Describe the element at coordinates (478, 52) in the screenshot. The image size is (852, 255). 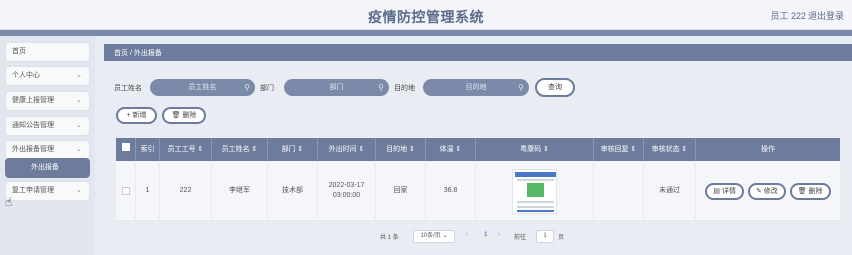
I see `breadcrumb: 首页 / 外出报备` at that location.